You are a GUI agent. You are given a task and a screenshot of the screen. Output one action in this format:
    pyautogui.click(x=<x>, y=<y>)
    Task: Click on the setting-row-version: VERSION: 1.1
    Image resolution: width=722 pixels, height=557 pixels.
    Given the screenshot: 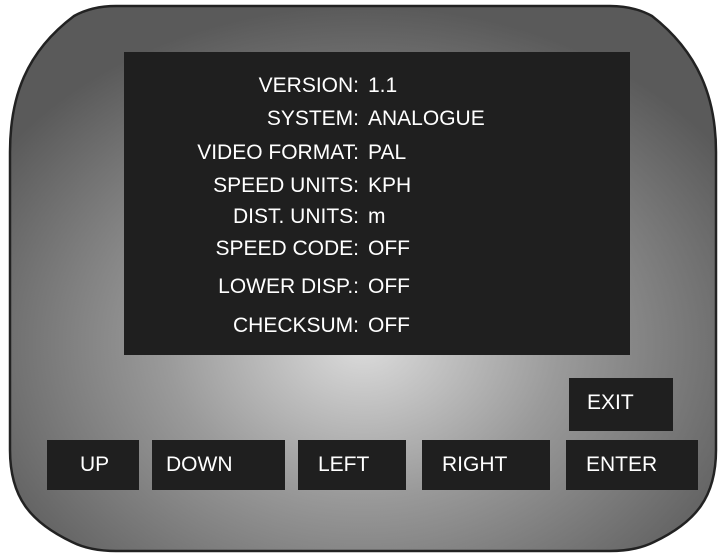 What is the action you would take?
    pyautogui.click(x=377, y=86)
    